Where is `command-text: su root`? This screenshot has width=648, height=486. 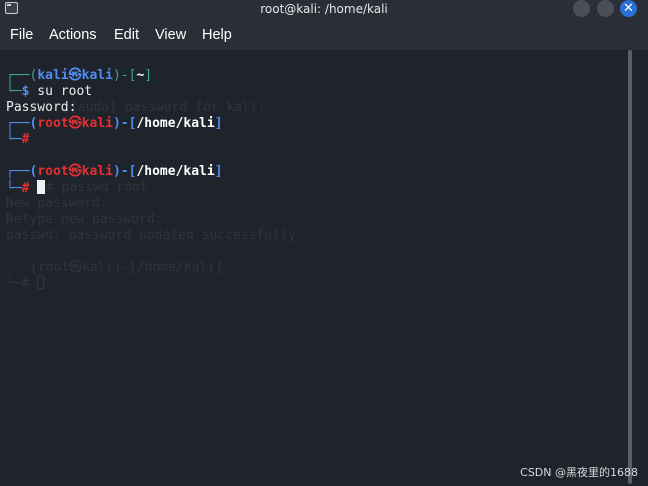
command-text: su root is located at coordinates (61, 91).